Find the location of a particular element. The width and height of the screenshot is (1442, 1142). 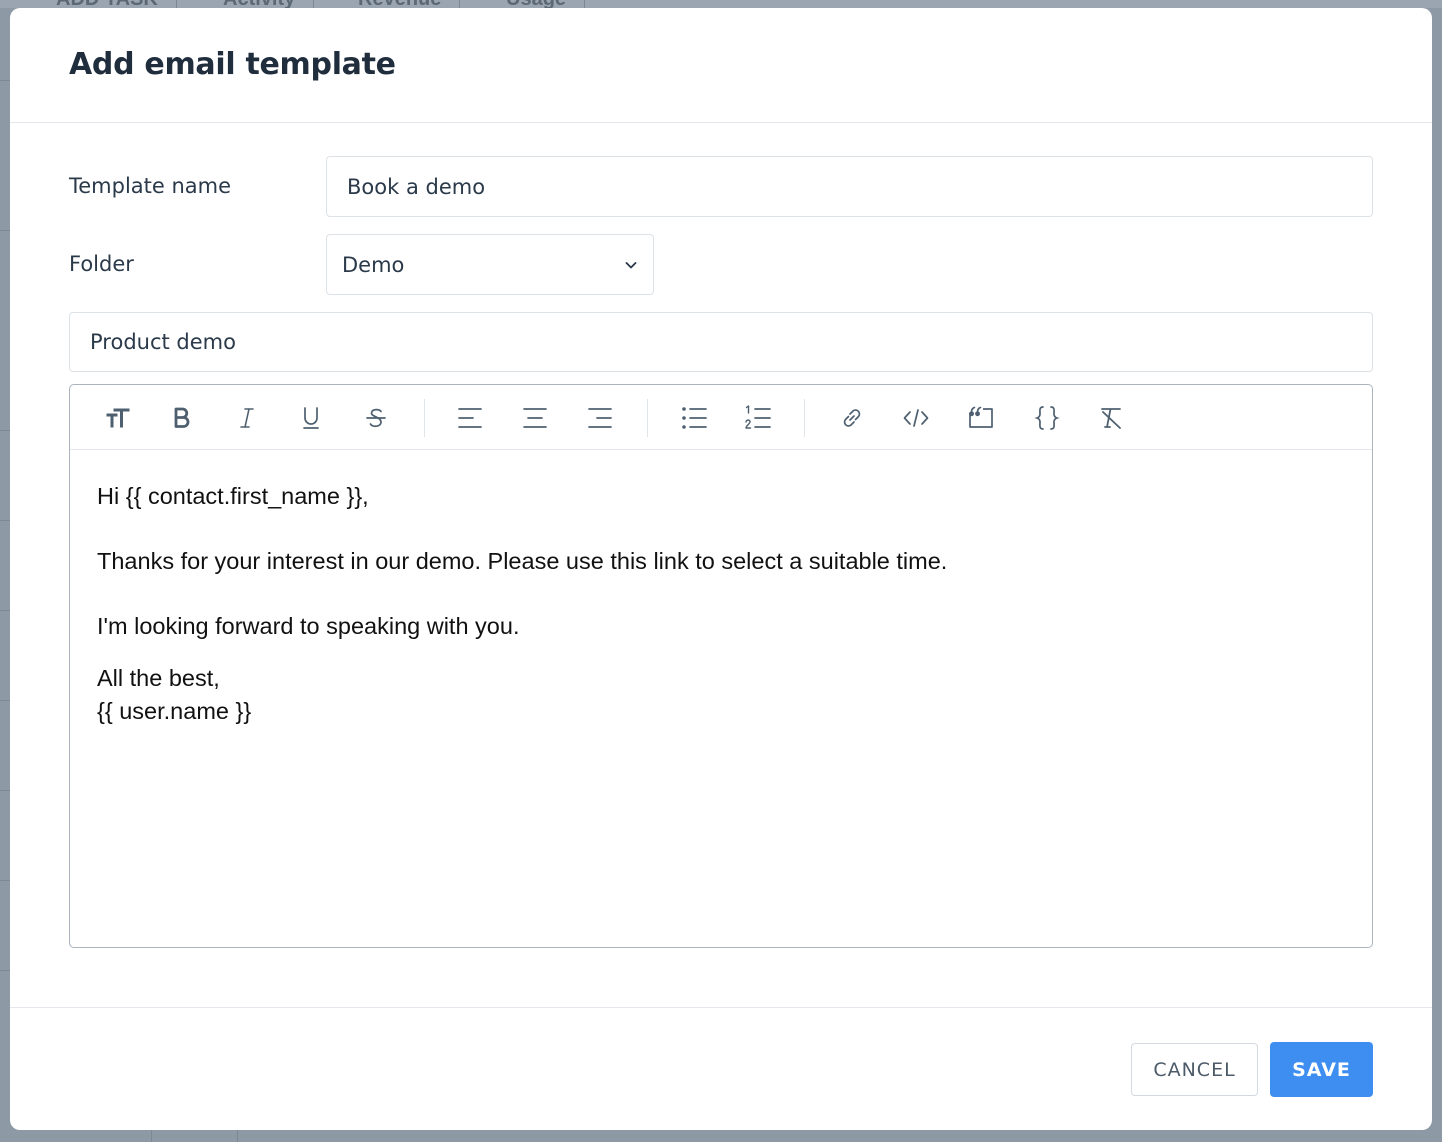

align-center-button is located at coordinates (535, 418).